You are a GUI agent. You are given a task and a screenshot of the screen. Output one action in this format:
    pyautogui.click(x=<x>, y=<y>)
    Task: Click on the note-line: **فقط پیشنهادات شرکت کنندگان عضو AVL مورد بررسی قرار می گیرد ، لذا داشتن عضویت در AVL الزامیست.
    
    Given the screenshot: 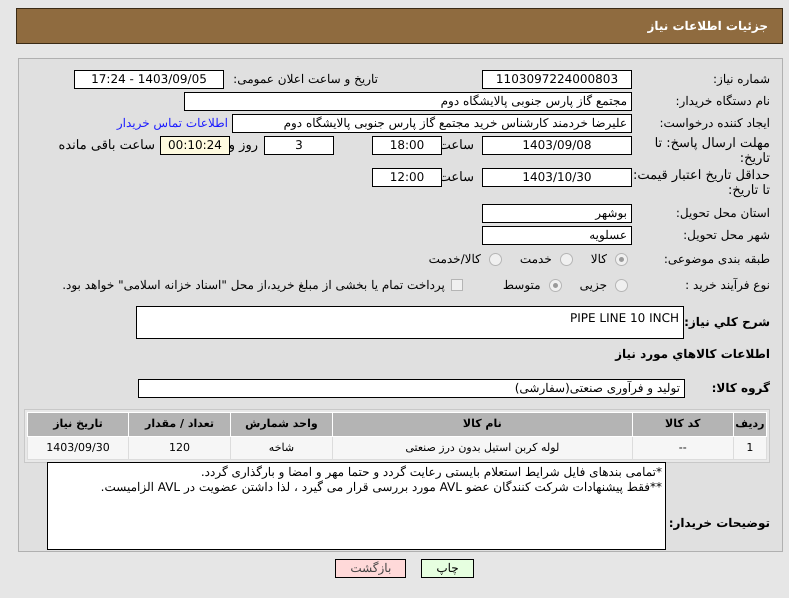 What is the action you would take?
    pyautogui.click(x=381, y=487)
    